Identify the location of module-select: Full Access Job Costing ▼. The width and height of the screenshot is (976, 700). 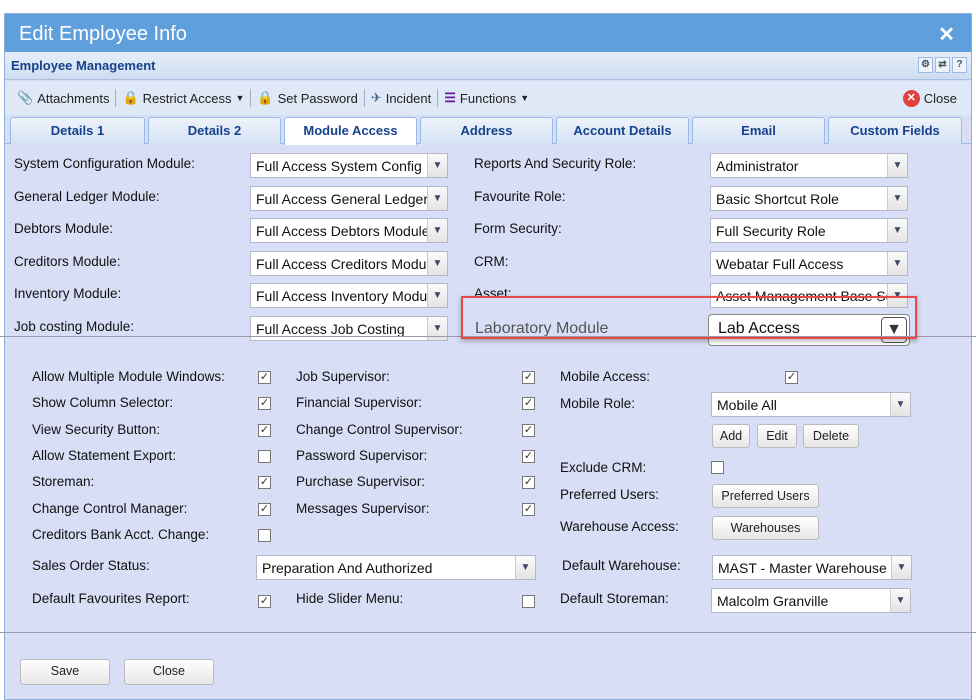
(349, 328).